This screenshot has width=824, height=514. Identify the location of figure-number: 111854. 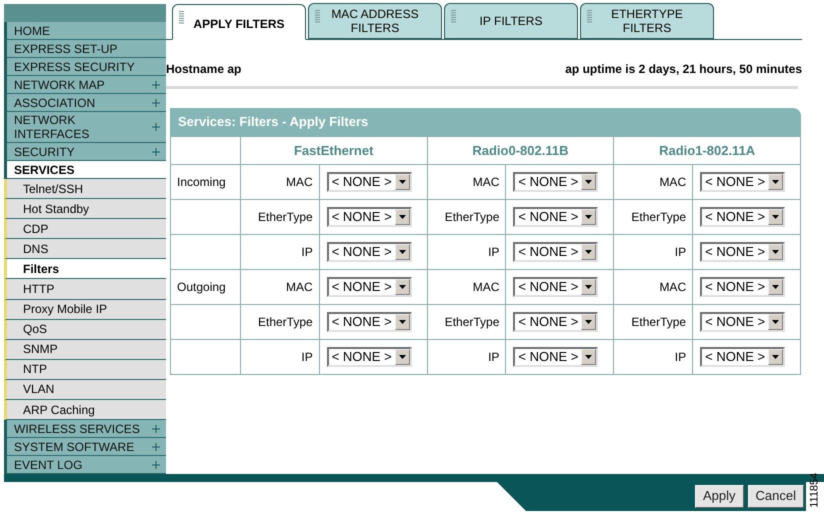
(815, 490).